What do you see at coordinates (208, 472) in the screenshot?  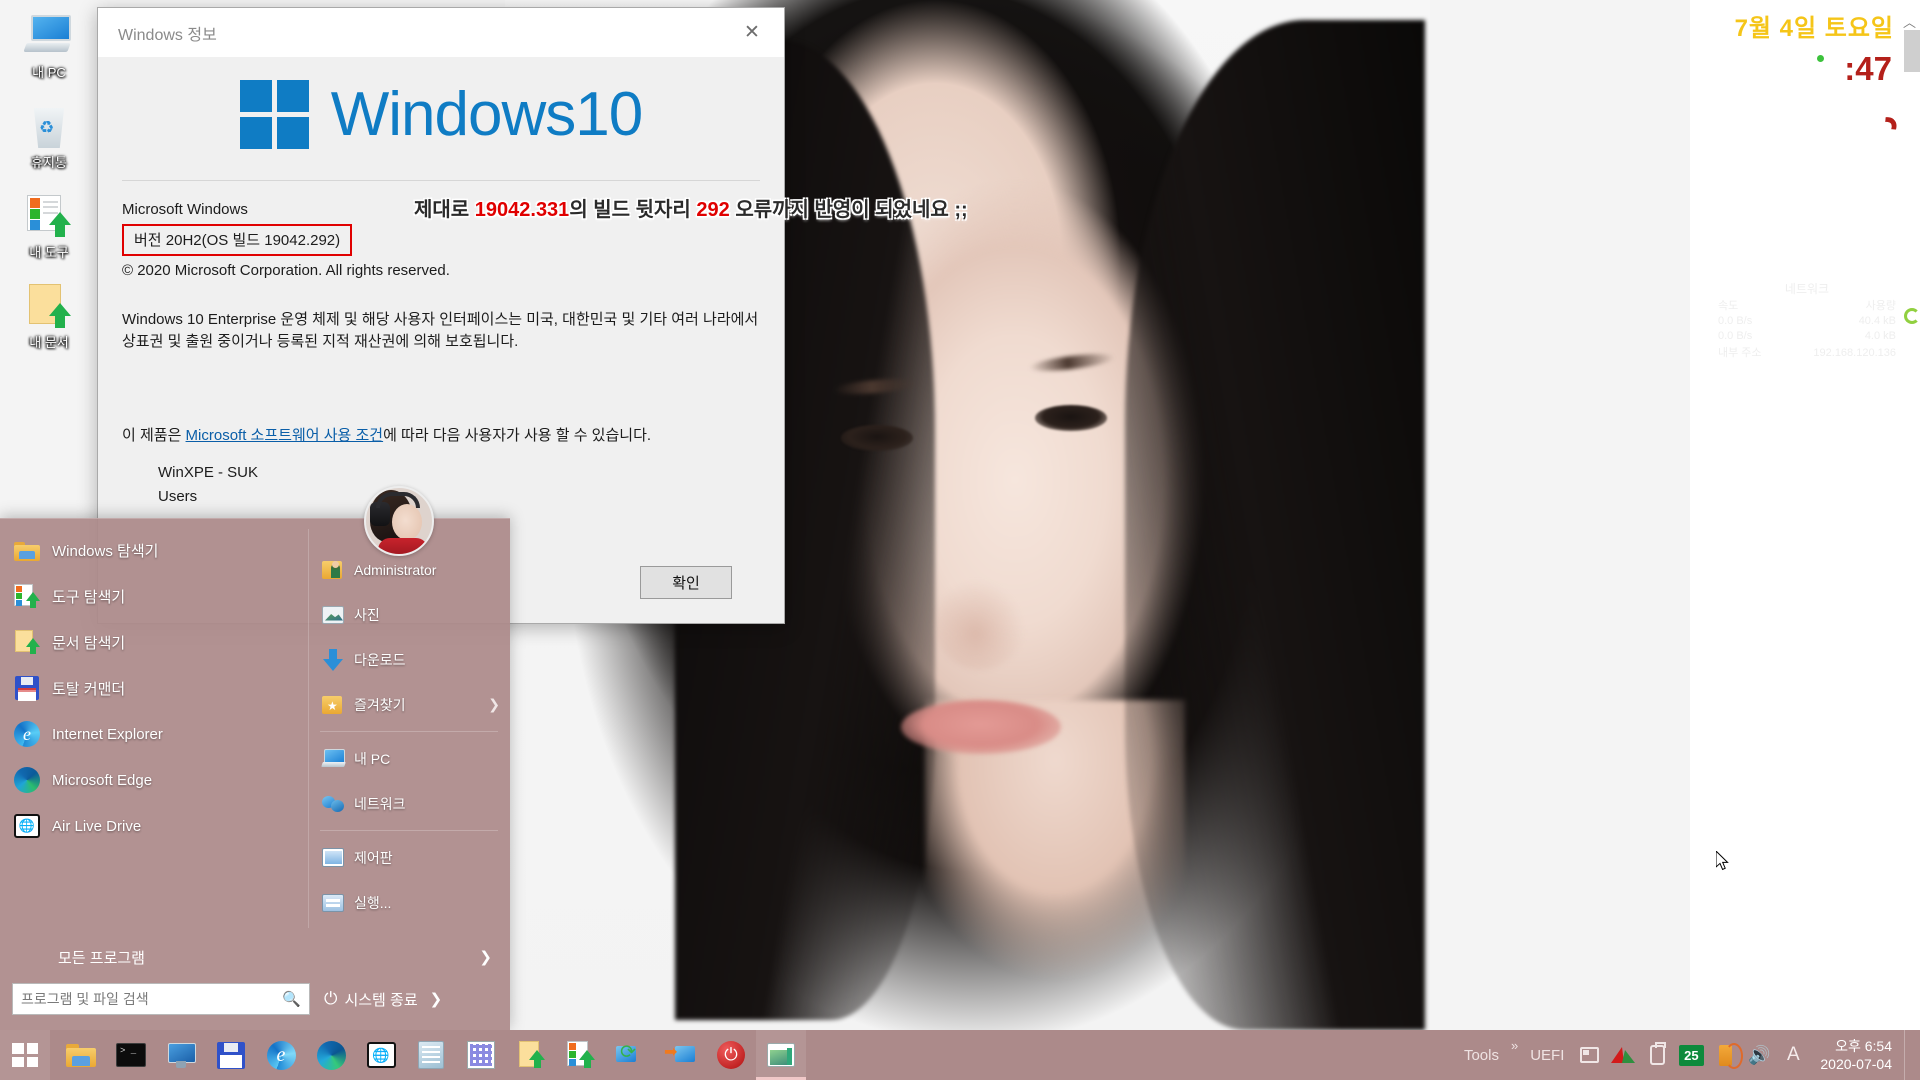 I see `licensed-user-item: WinXPE - SUK` at bounding box center [208, 472].